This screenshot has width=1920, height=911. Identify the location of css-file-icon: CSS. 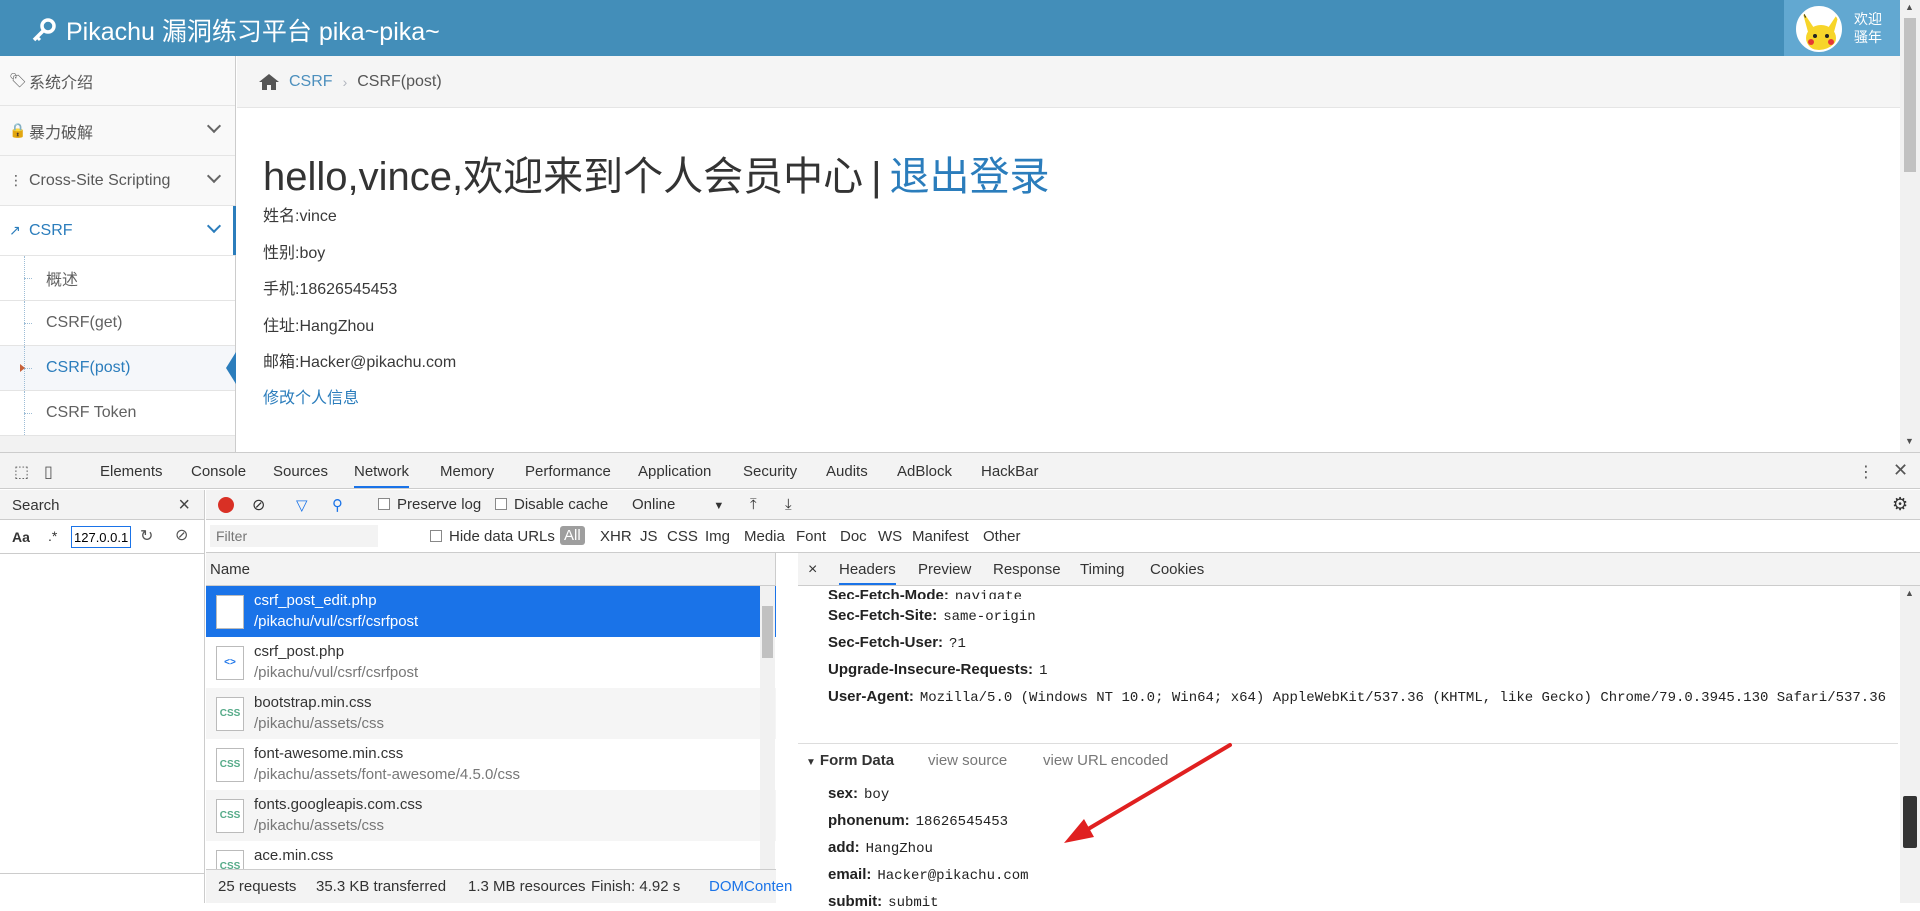
(230, 859).